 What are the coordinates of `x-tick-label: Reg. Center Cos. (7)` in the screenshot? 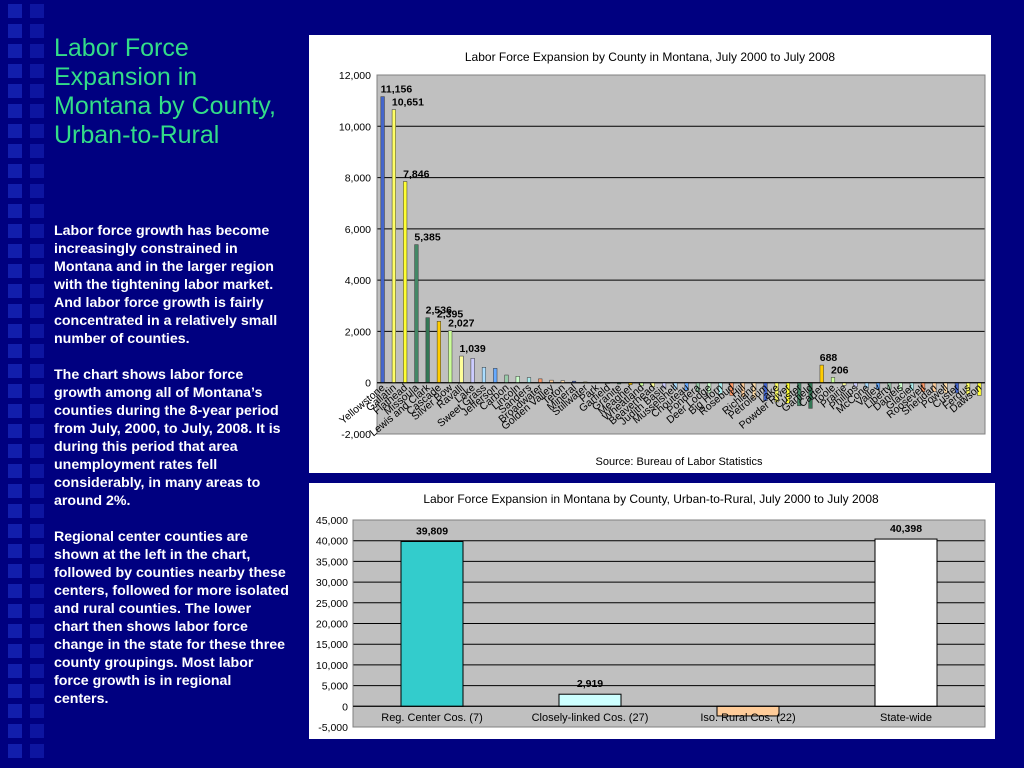 It's located at (431, 718).